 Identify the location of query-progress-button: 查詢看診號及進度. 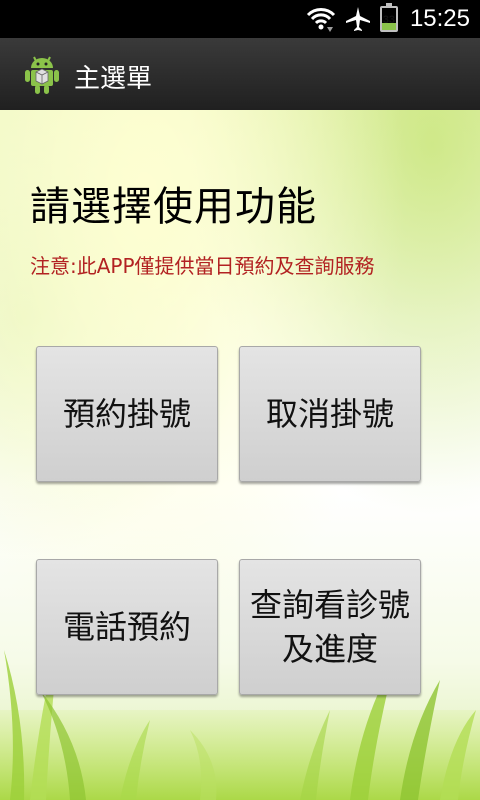
(330, 627).